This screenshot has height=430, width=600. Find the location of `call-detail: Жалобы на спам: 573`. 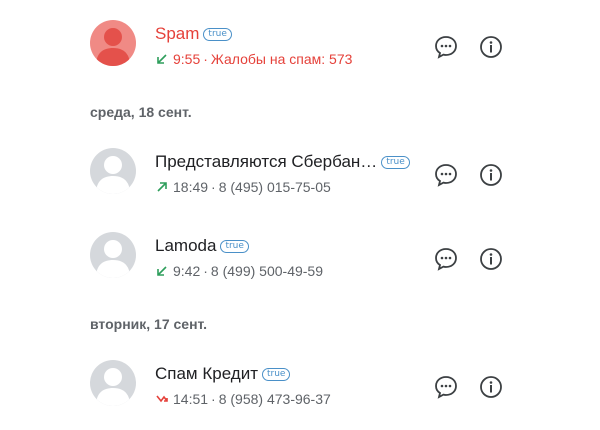

call-detail: Жалобы на спам: 573 is located at coordinates (281, 59).